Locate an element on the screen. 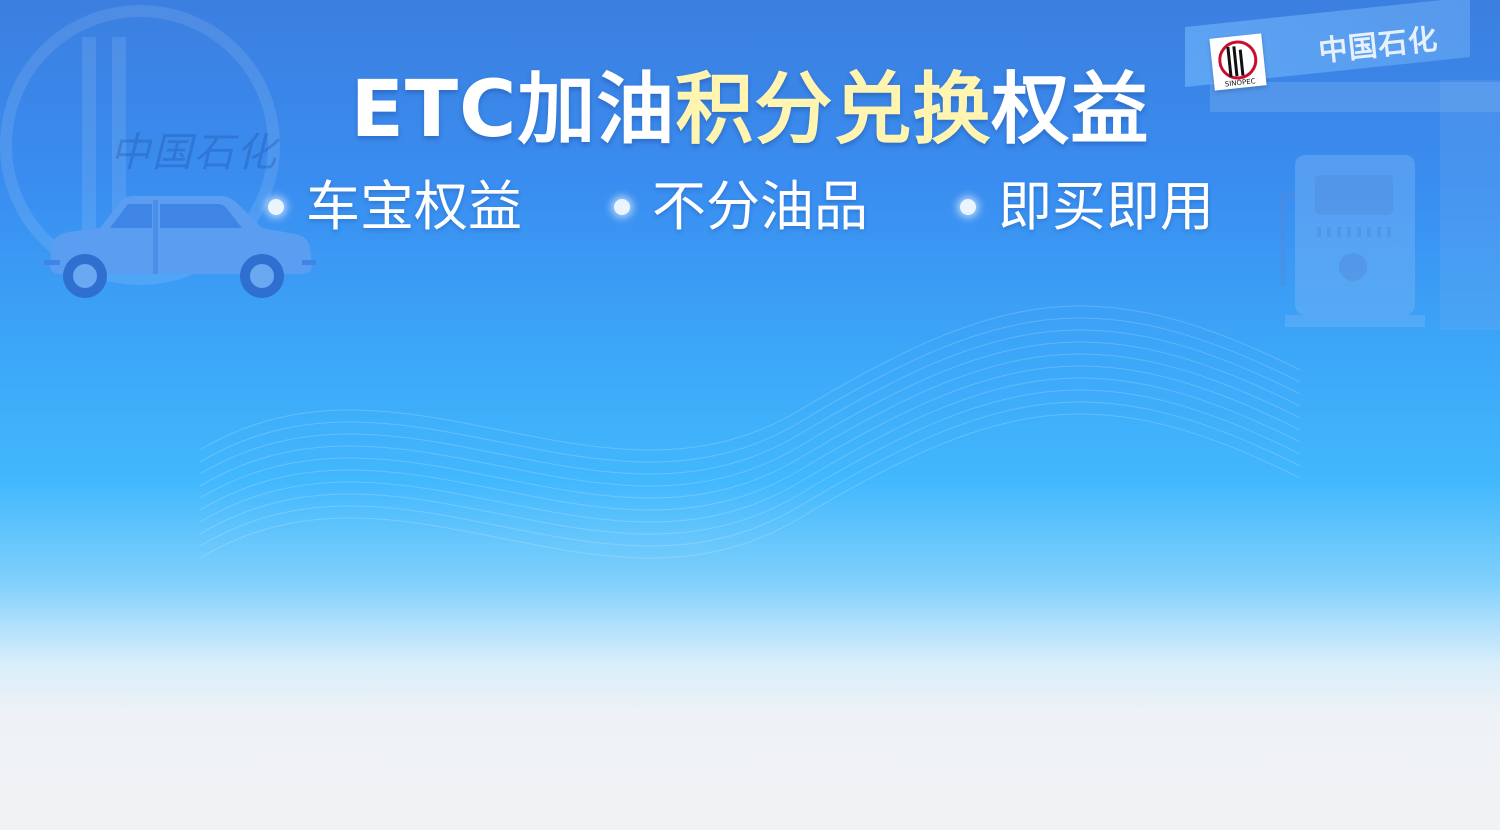 The image size is (1500, 830). feature-item: 即买即用 is located at coordinates (1087, 207).